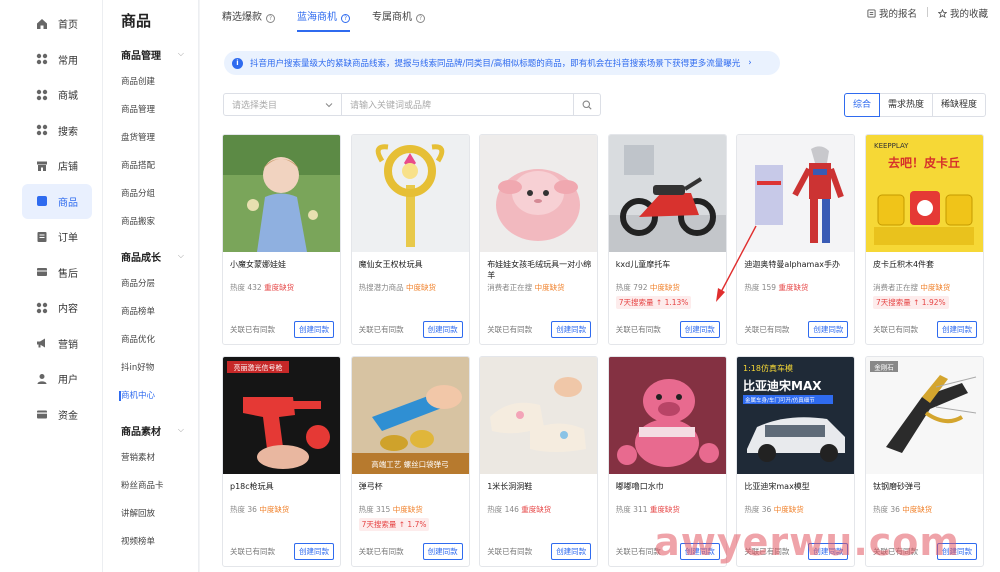 The width and height of the screenshot is (1000, 572). I want to click on product-title: 比亚迪宋max模型, so click(795, 488).